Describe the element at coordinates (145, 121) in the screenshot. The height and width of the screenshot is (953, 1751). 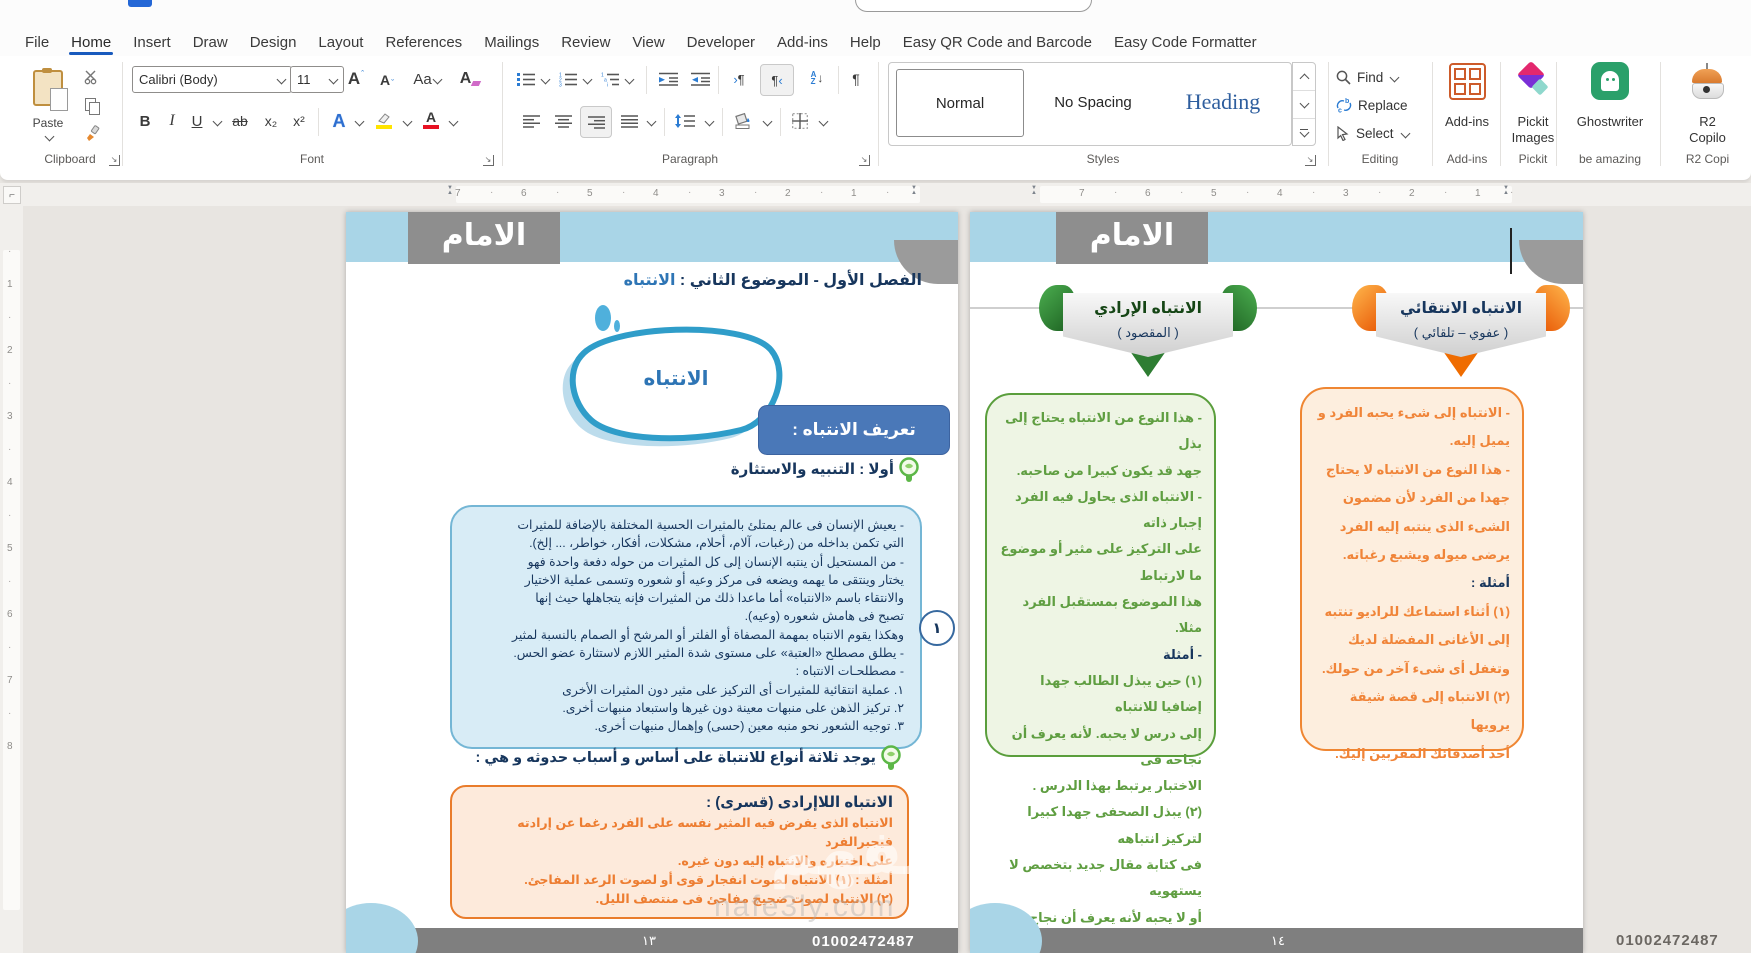
I see `bold-button: B` at that location.